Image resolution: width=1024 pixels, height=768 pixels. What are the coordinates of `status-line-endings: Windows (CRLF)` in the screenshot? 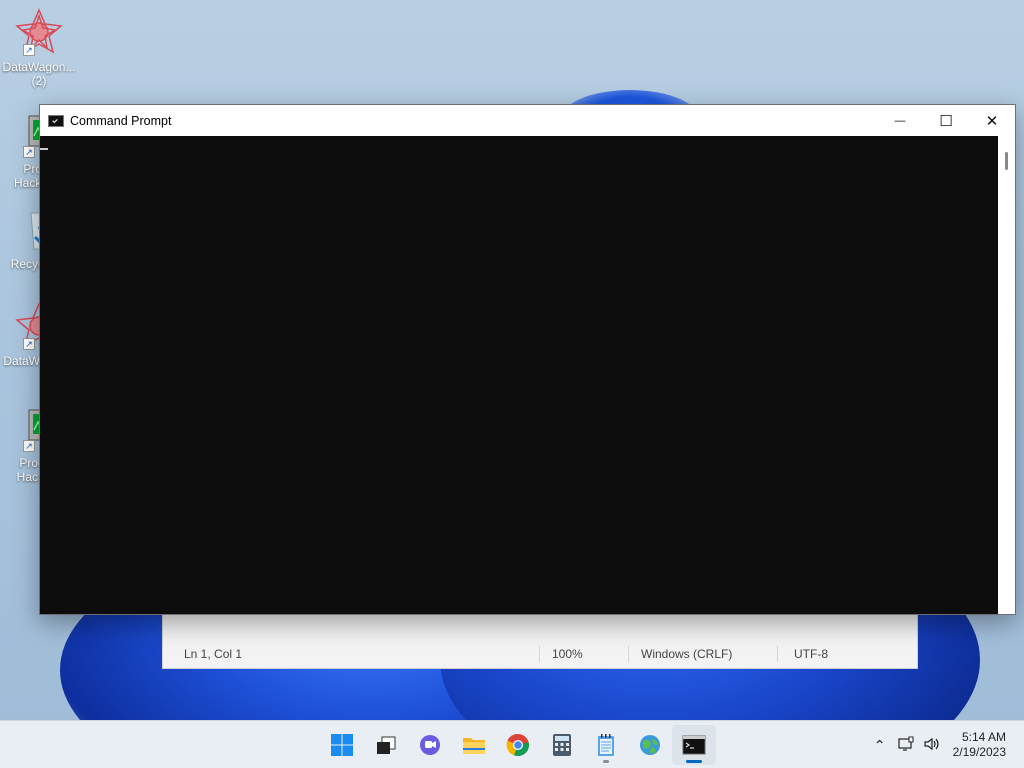 It's located at (687, 654).